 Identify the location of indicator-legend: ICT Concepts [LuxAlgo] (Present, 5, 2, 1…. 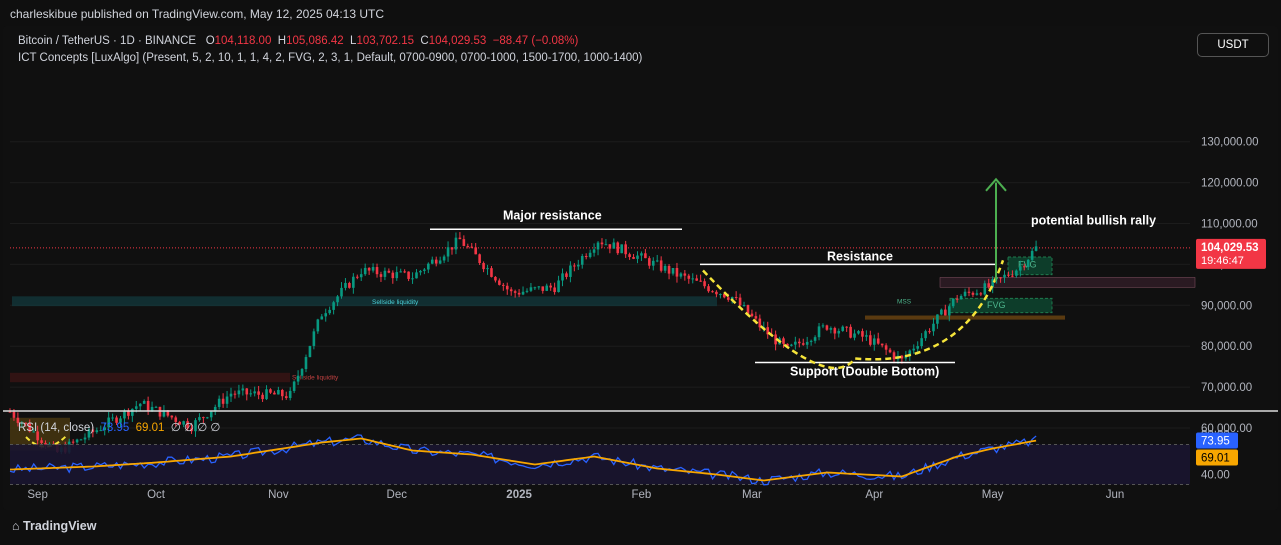
(330, 58).